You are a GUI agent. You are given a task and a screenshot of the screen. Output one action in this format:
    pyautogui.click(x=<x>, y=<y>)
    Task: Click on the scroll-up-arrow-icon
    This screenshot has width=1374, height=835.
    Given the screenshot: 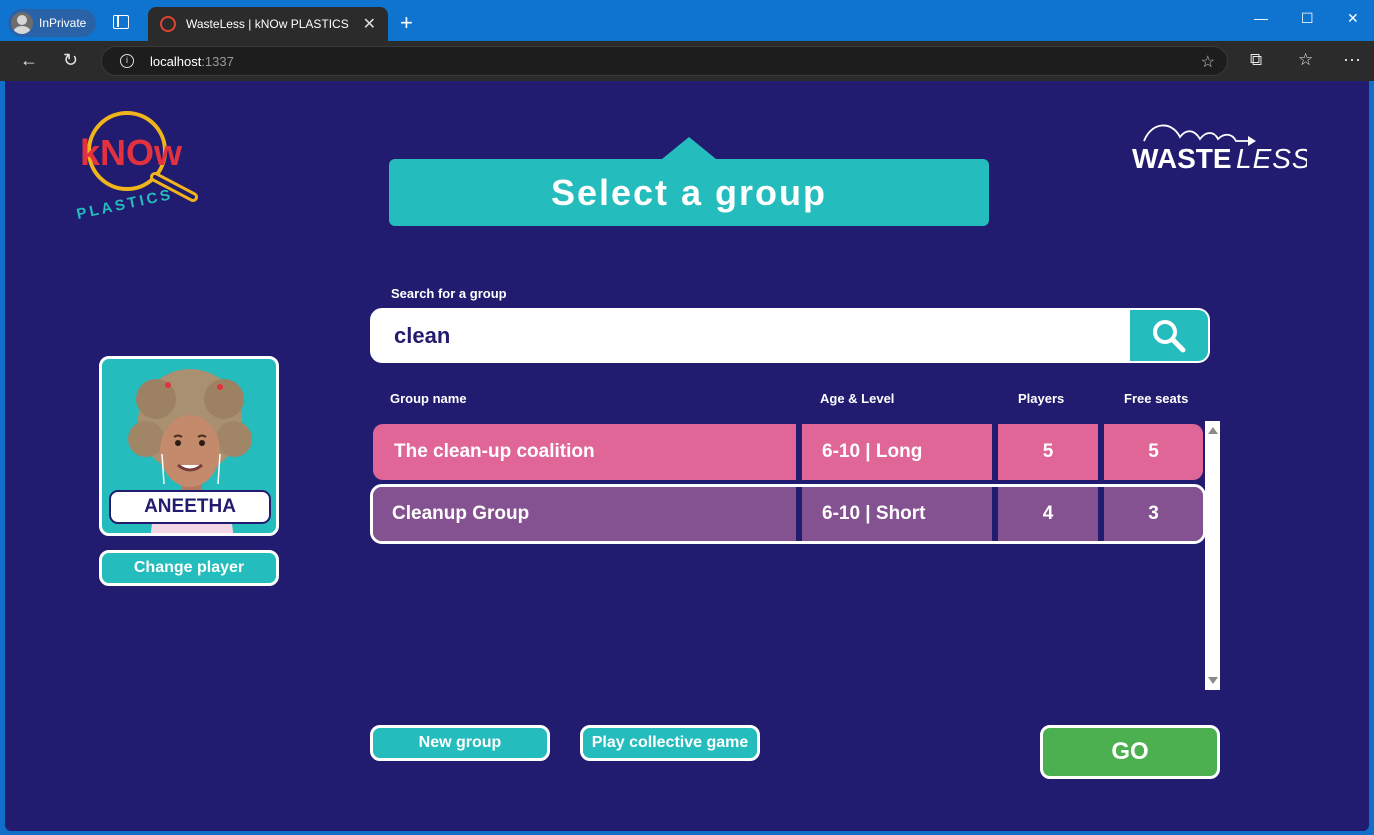 What is the action you would take?
    pyautogui.click(x=1213, y=430)
    